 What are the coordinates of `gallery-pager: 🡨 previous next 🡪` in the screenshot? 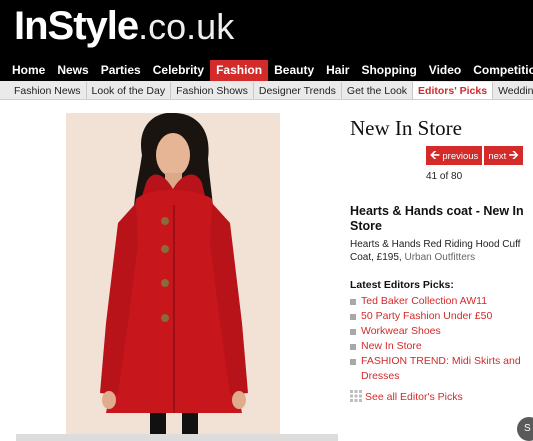 It's located at (474, 155).